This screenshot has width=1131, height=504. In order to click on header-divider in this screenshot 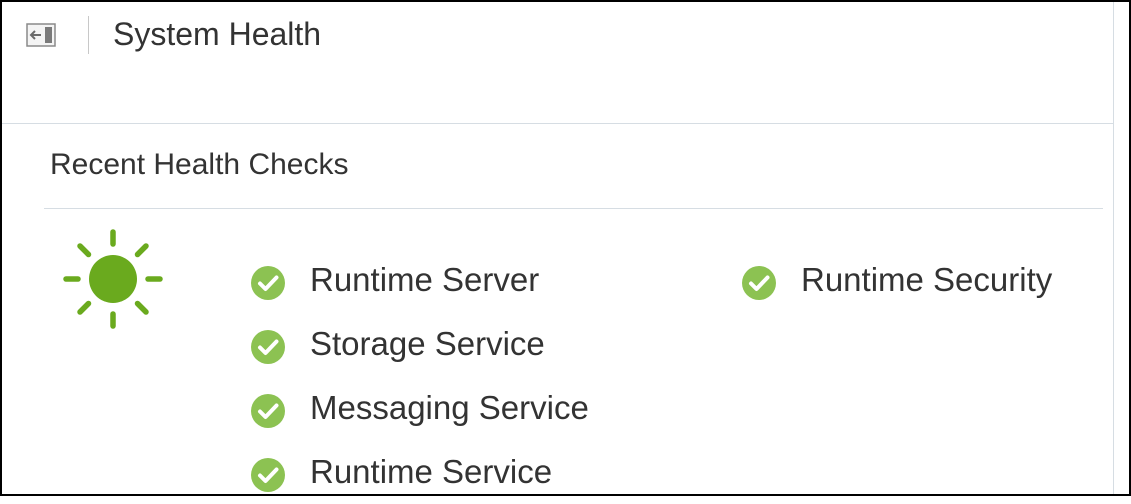, I will do `click(88, 35)`.